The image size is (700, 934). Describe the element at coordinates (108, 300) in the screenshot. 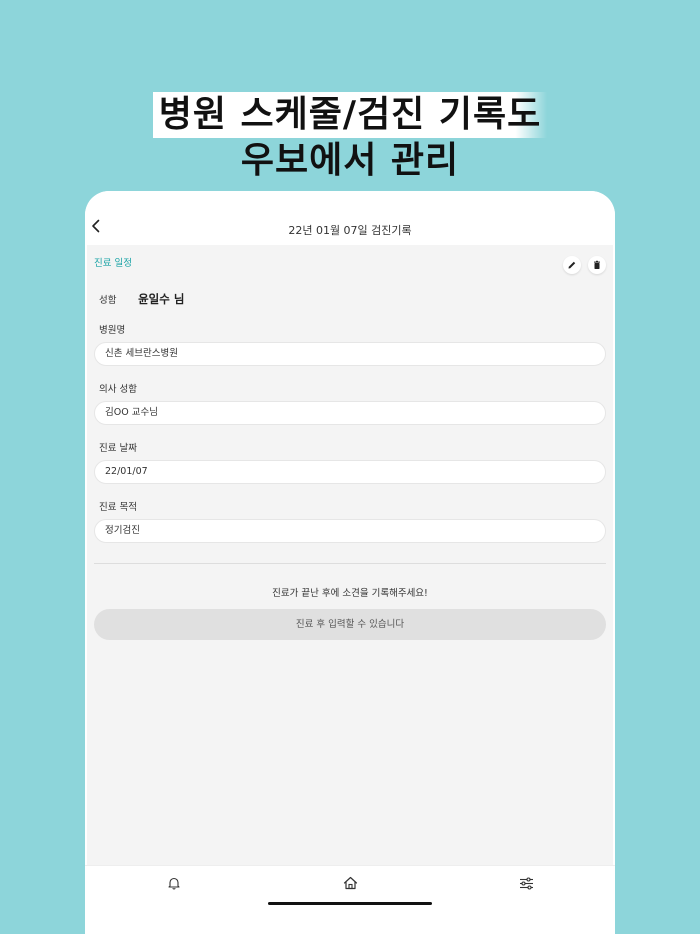

I see `name-label: 성함` at that location.